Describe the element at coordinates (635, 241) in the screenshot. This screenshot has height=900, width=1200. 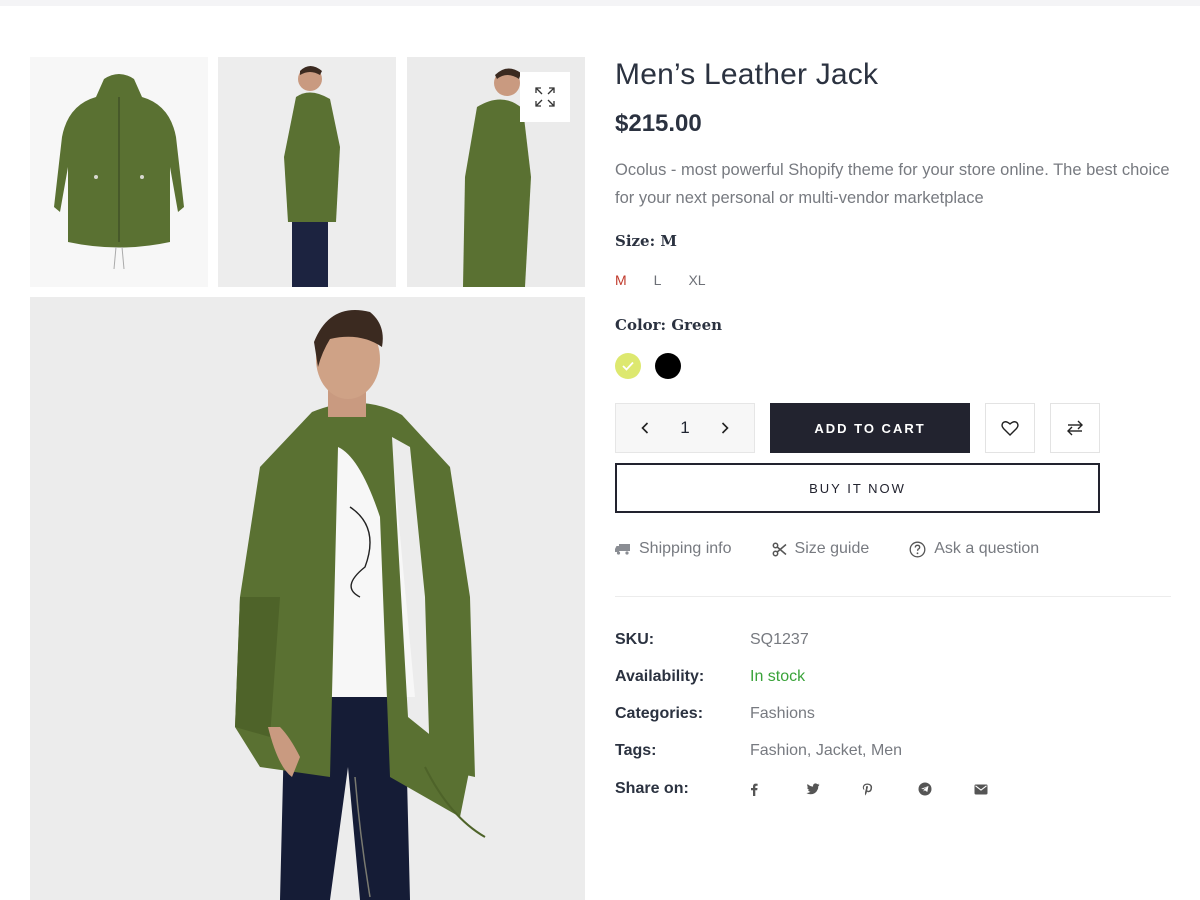
I see `size-label-text: Size:` at that location.